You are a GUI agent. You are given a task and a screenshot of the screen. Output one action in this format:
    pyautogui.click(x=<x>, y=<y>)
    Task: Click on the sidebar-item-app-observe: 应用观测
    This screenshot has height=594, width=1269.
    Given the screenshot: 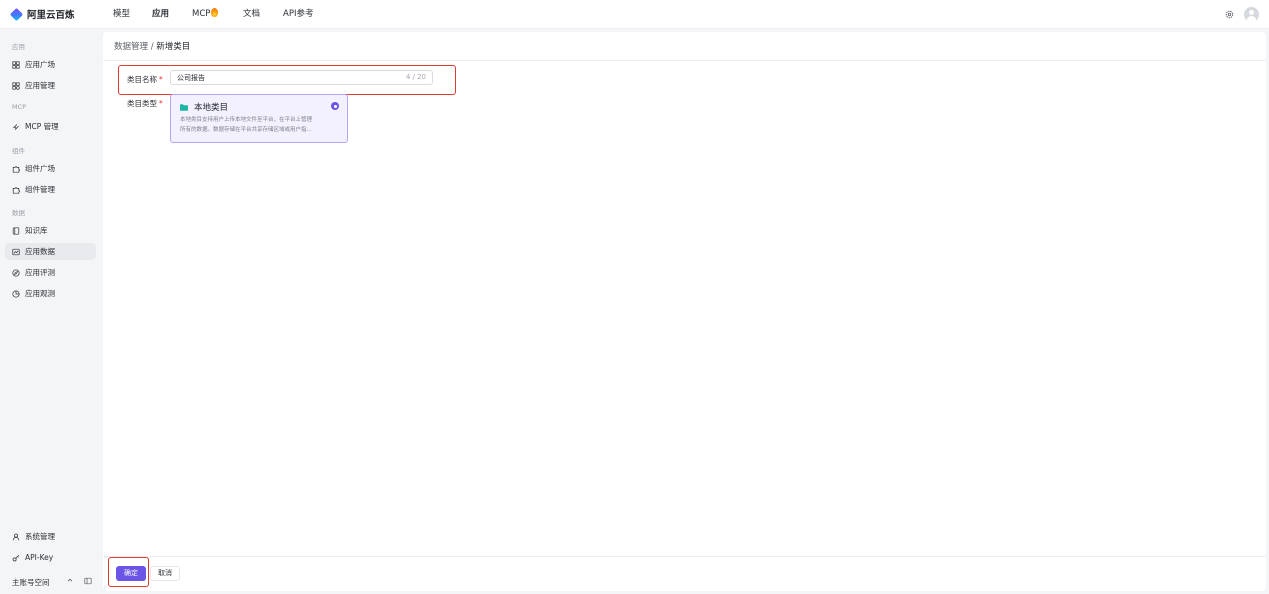 What is the action you would take?
    pyautogui.click(x=50, y=293)
    